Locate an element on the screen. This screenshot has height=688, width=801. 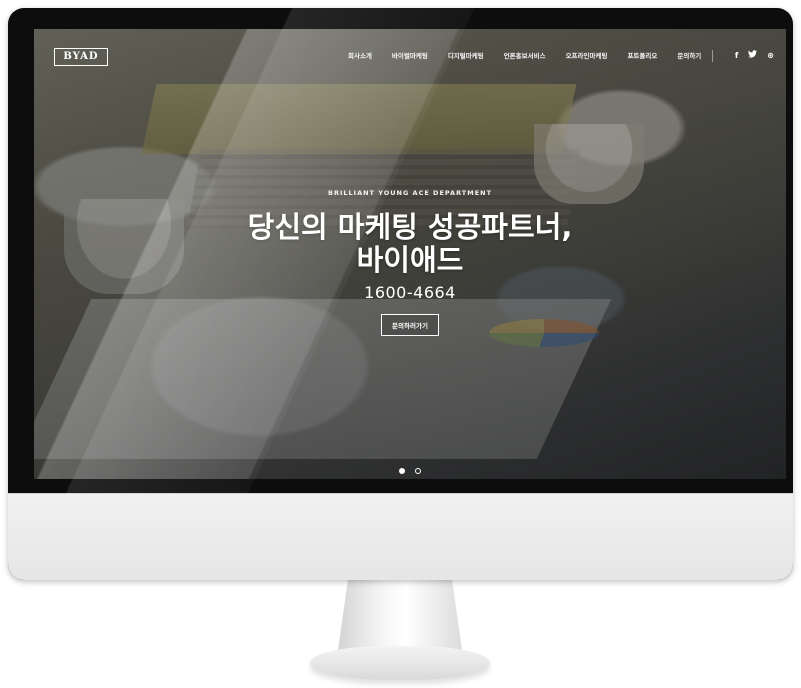
monitor-stand-base is located at coordinates (400, 663).